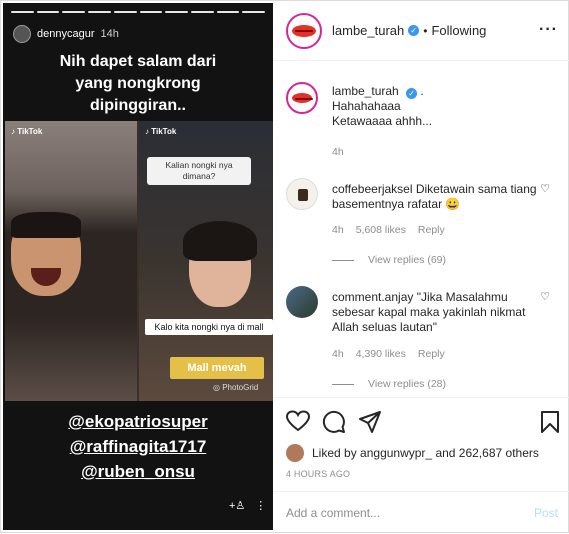 This screenshot has width=569, height=534. I want to click on laughing-man-figure, so click(46, 254).